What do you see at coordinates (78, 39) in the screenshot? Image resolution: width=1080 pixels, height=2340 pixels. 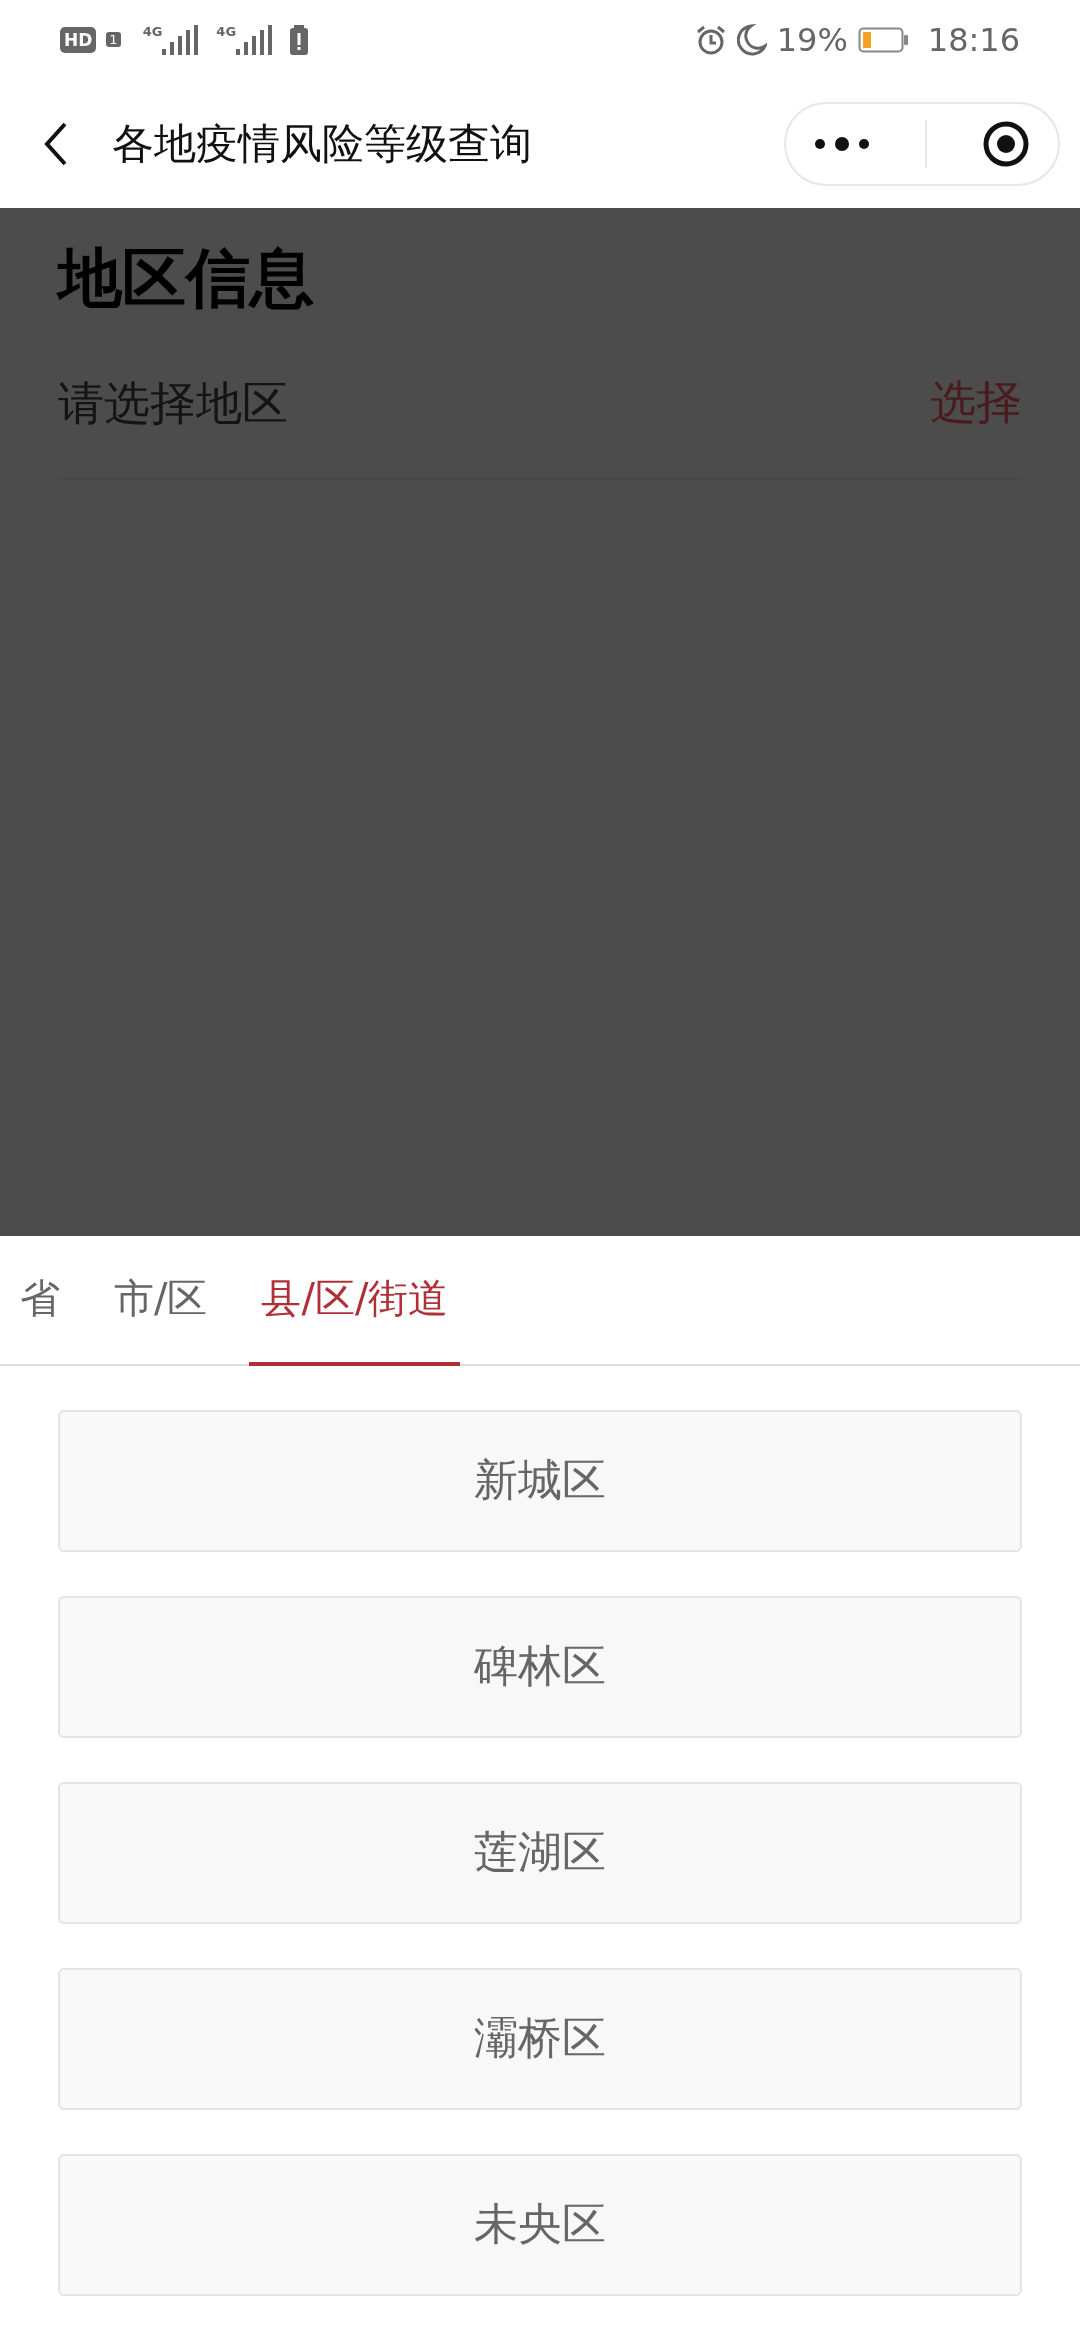 I see `hd-badge: HD` at bounding box center [78, 39].